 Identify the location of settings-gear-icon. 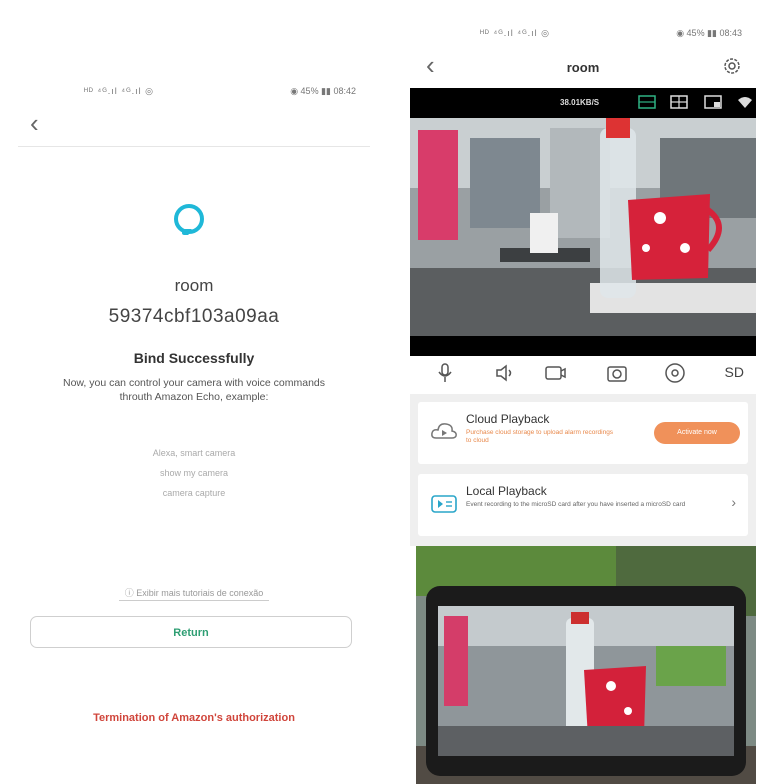
(732, 66).